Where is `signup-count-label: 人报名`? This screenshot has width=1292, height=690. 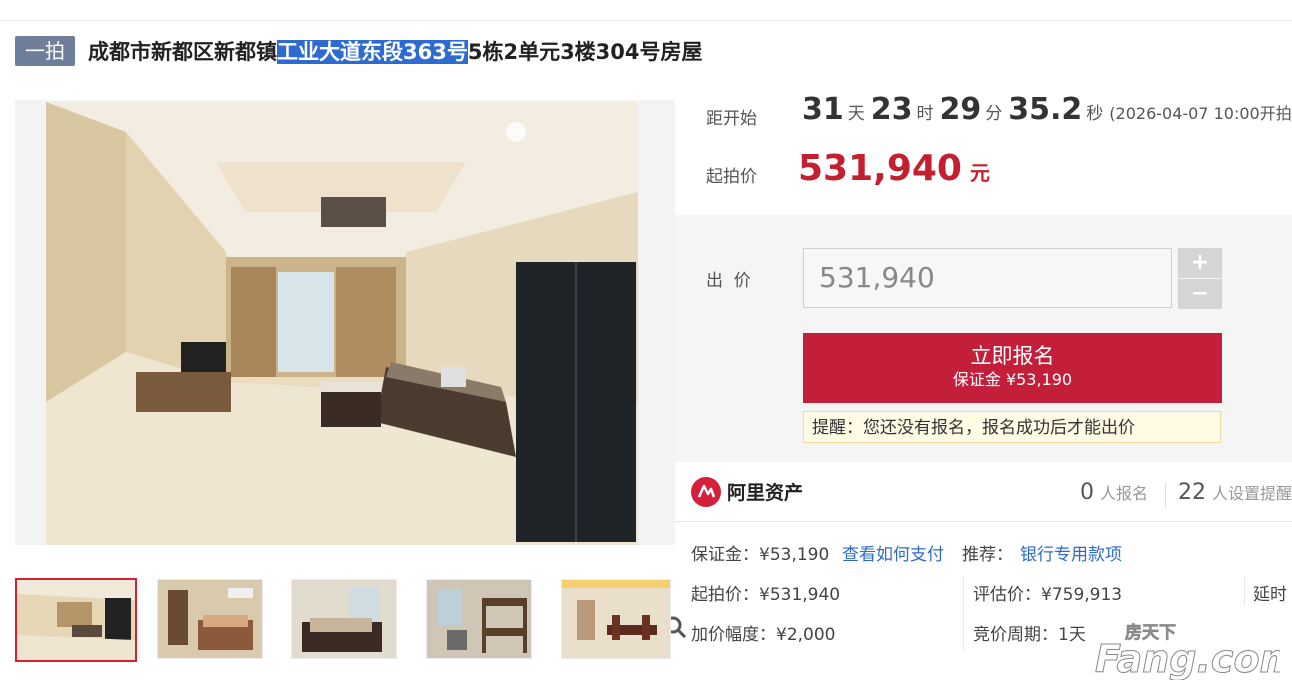 signup-count-label: 人报名 is located at coordinates (1124, 493).